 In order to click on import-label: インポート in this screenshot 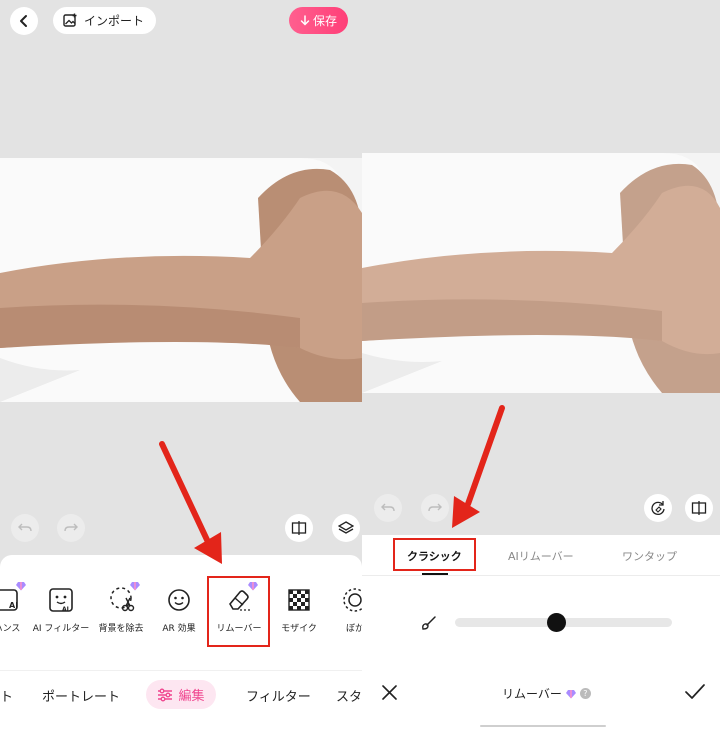, I will do `click(114, 21)`.